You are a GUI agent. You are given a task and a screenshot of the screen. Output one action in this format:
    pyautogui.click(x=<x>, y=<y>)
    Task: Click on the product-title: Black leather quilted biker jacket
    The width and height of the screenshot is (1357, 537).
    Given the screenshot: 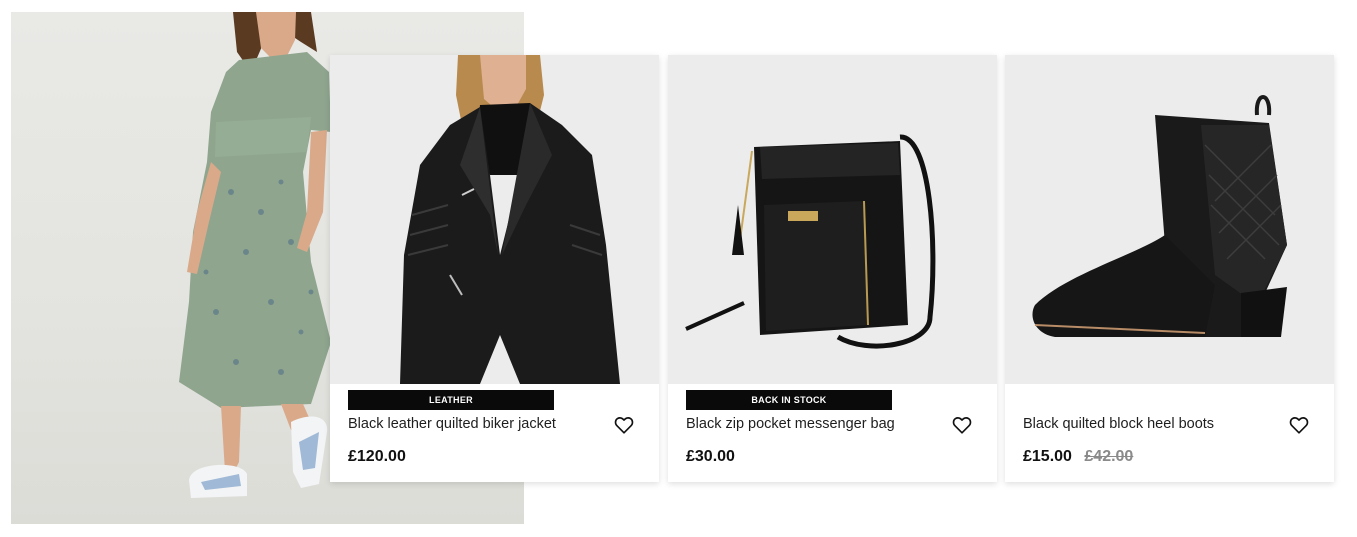 What is the action you would take?
    pyautogui.click(x=473, y=424)
    